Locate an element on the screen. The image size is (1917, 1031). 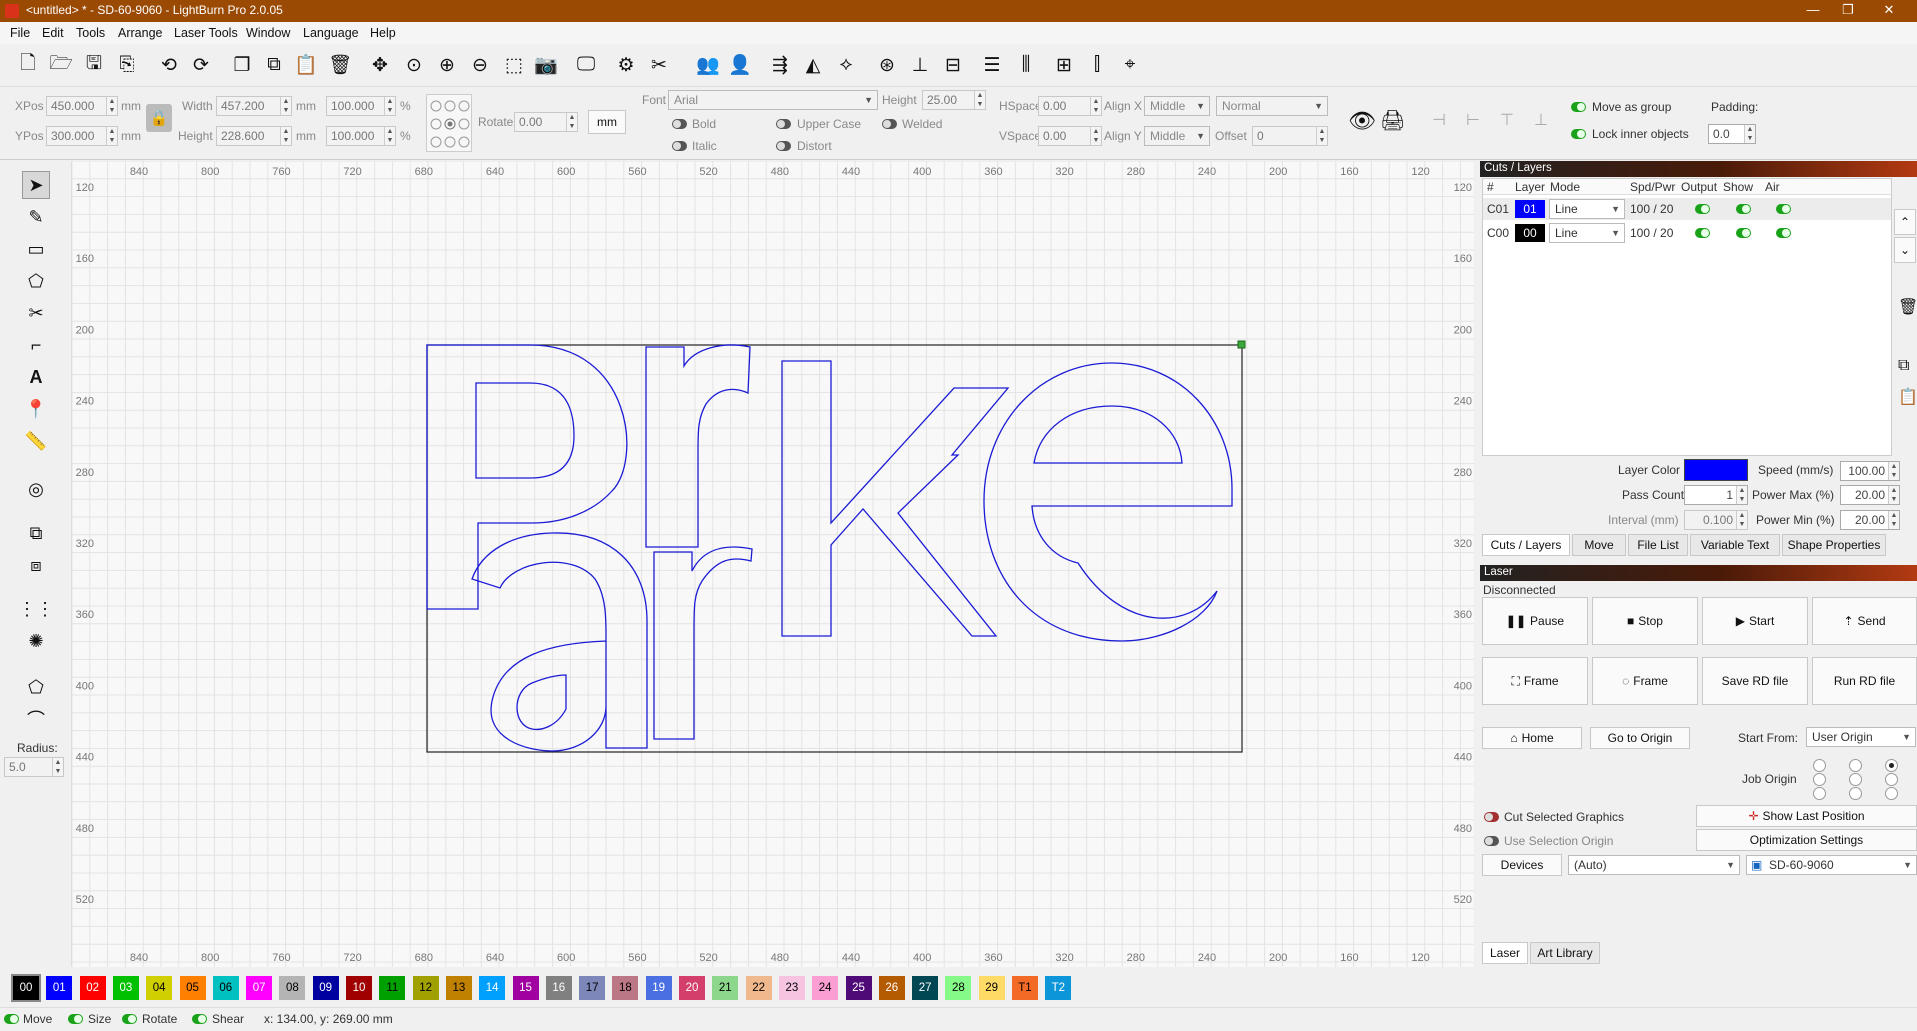
distort-toggle is located at coordinates (783, 146).